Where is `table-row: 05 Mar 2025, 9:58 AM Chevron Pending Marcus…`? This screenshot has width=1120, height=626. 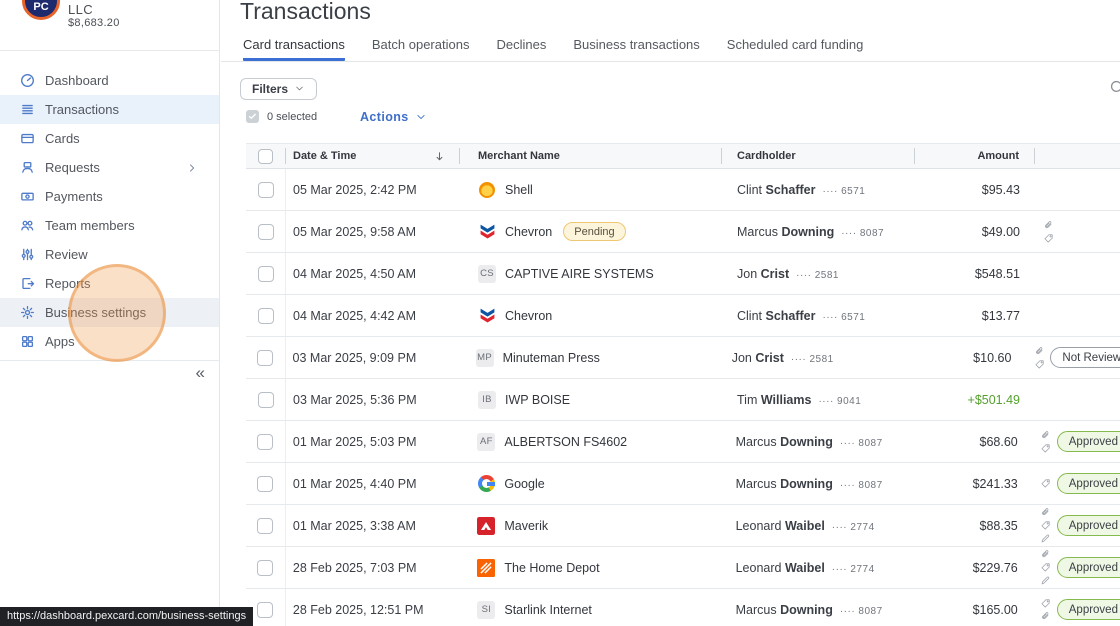
table-row: 05 Mar 2025, 9:58 AM Chevron Pending Marcus… is located at coordinates (683, 232).